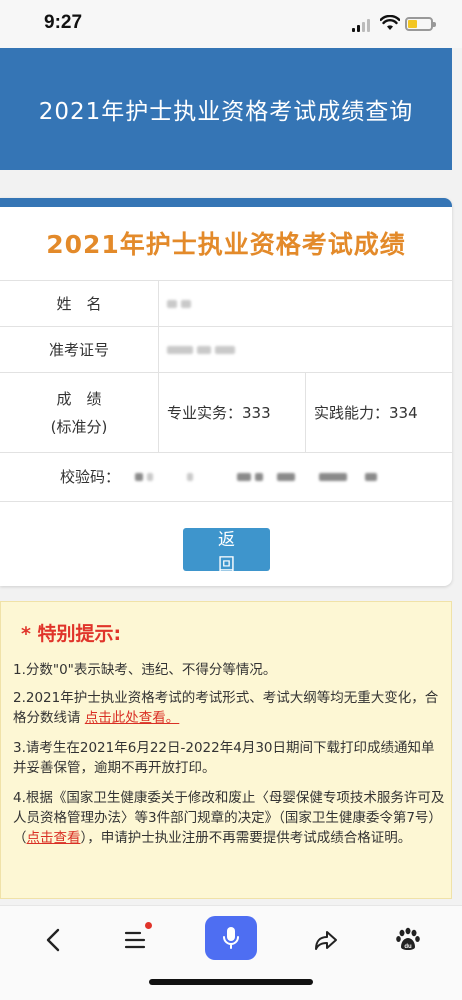  I want to click on notice-item-4-text-b: ），申请护士执业注册不再需要提供考试成绩合格证明。, so click(246, 838).